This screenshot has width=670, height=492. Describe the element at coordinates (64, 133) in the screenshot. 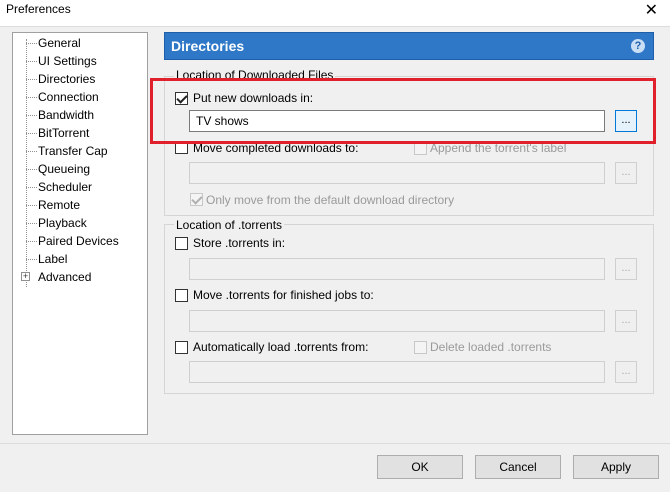

I see `tree-item-label: BitTorrent` at that location.